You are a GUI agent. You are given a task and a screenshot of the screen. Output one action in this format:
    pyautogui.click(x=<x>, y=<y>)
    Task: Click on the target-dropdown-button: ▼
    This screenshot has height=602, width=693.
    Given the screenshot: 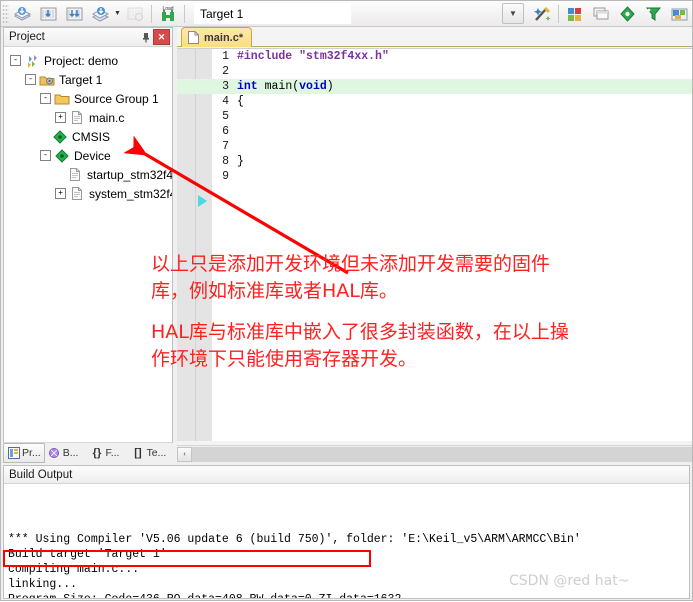 What is the action you would take?
    pyautogui.click(x=513, y=13)
    